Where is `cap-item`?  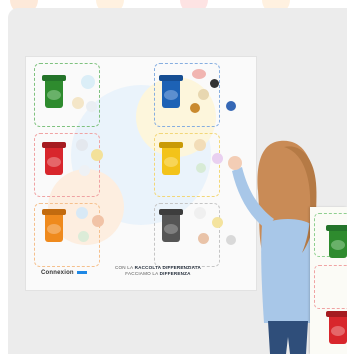
cap-item is located at coordinates (84, 170).